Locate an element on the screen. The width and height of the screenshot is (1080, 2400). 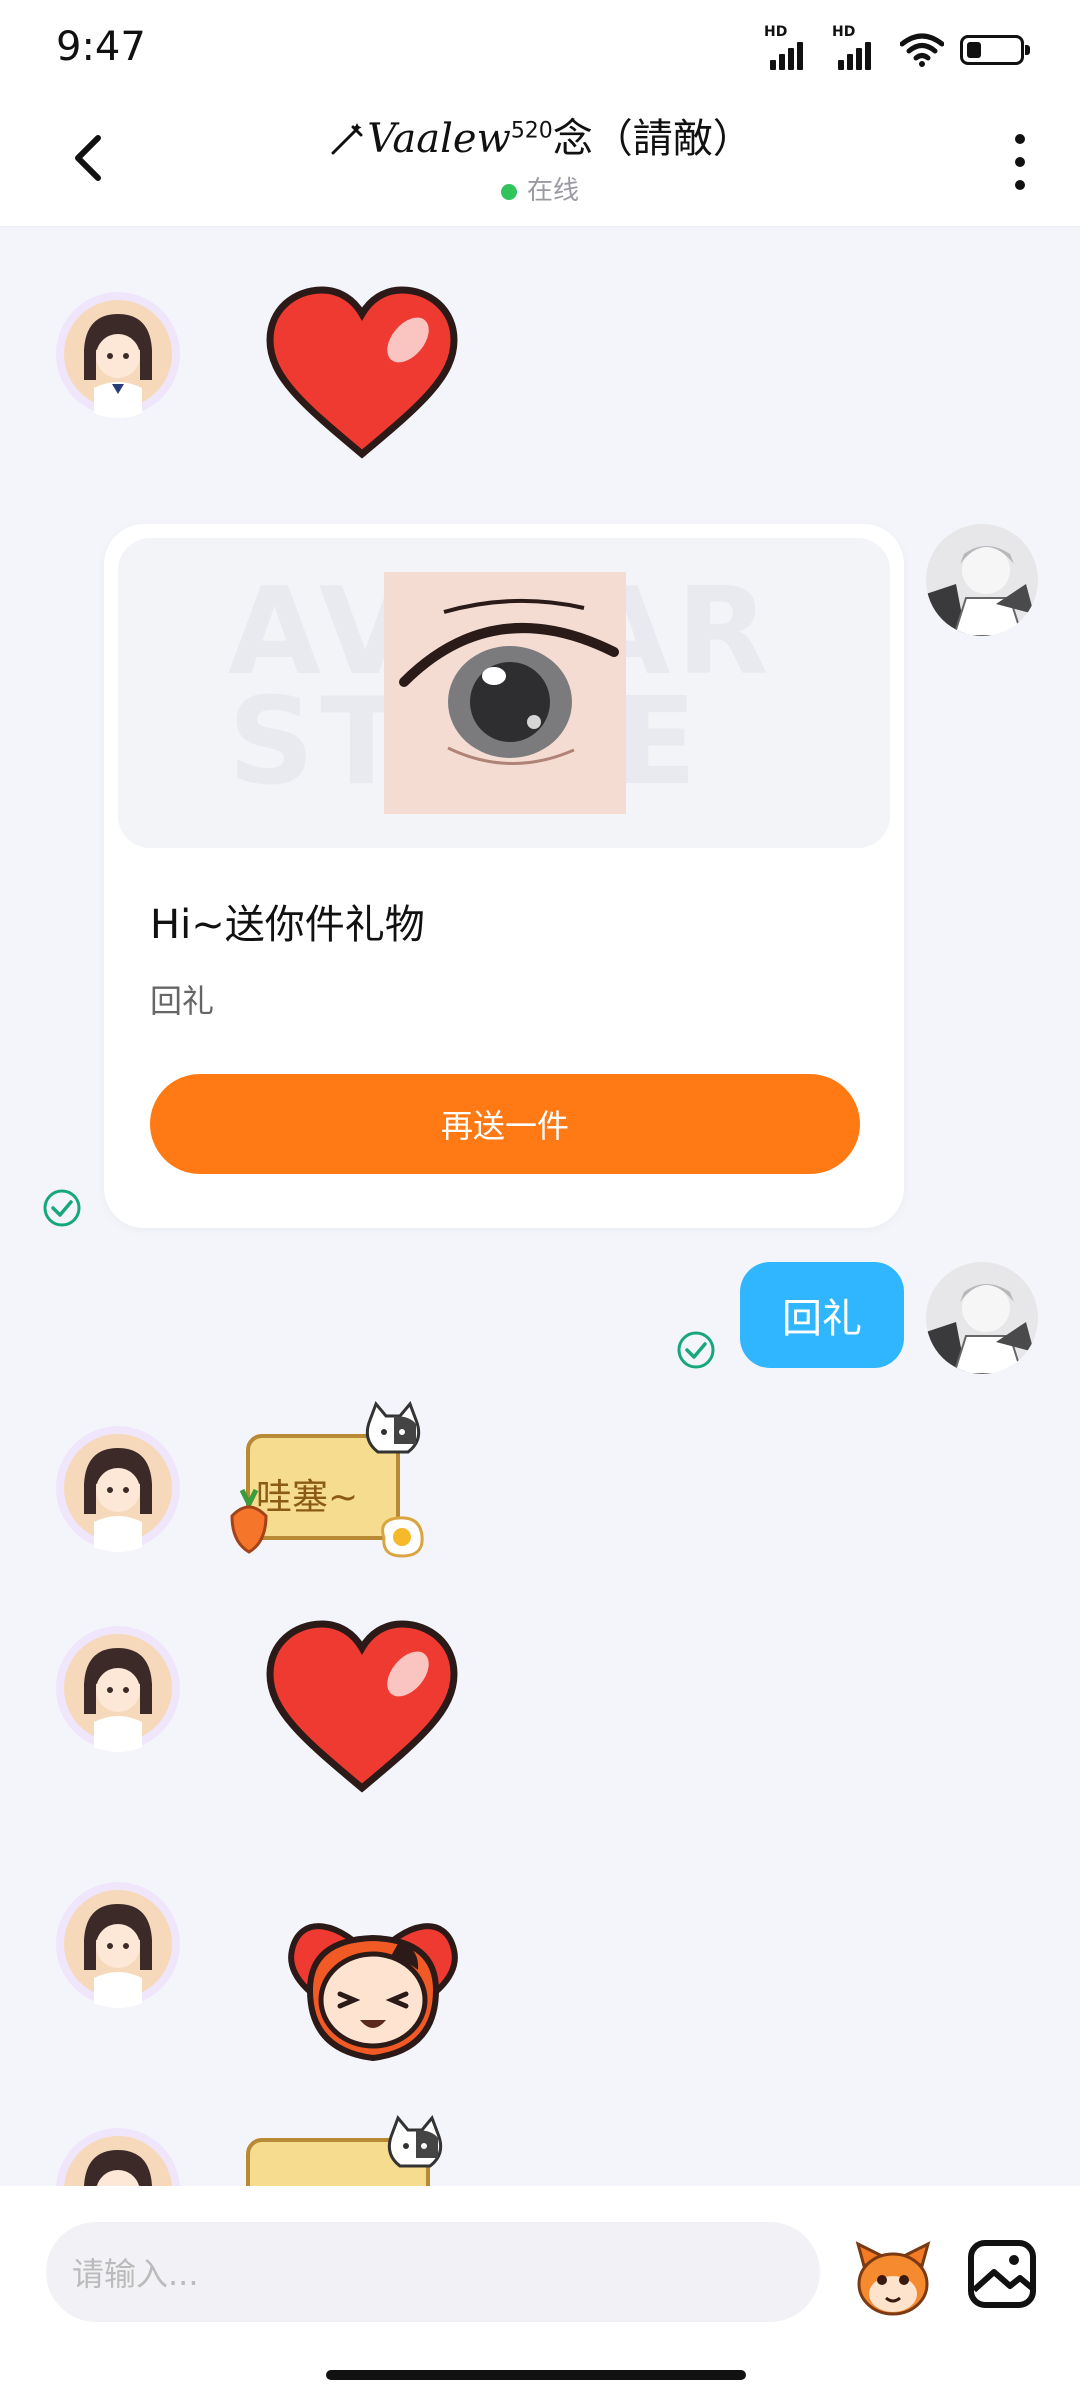
egg-icon is located at coordinates (402, 1537).